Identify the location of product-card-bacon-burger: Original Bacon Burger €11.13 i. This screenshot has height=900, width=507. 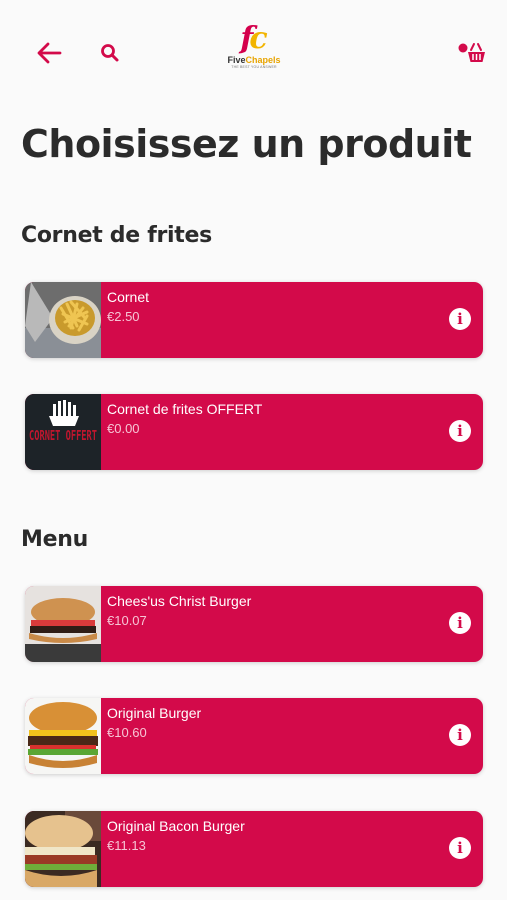
(254, 849).